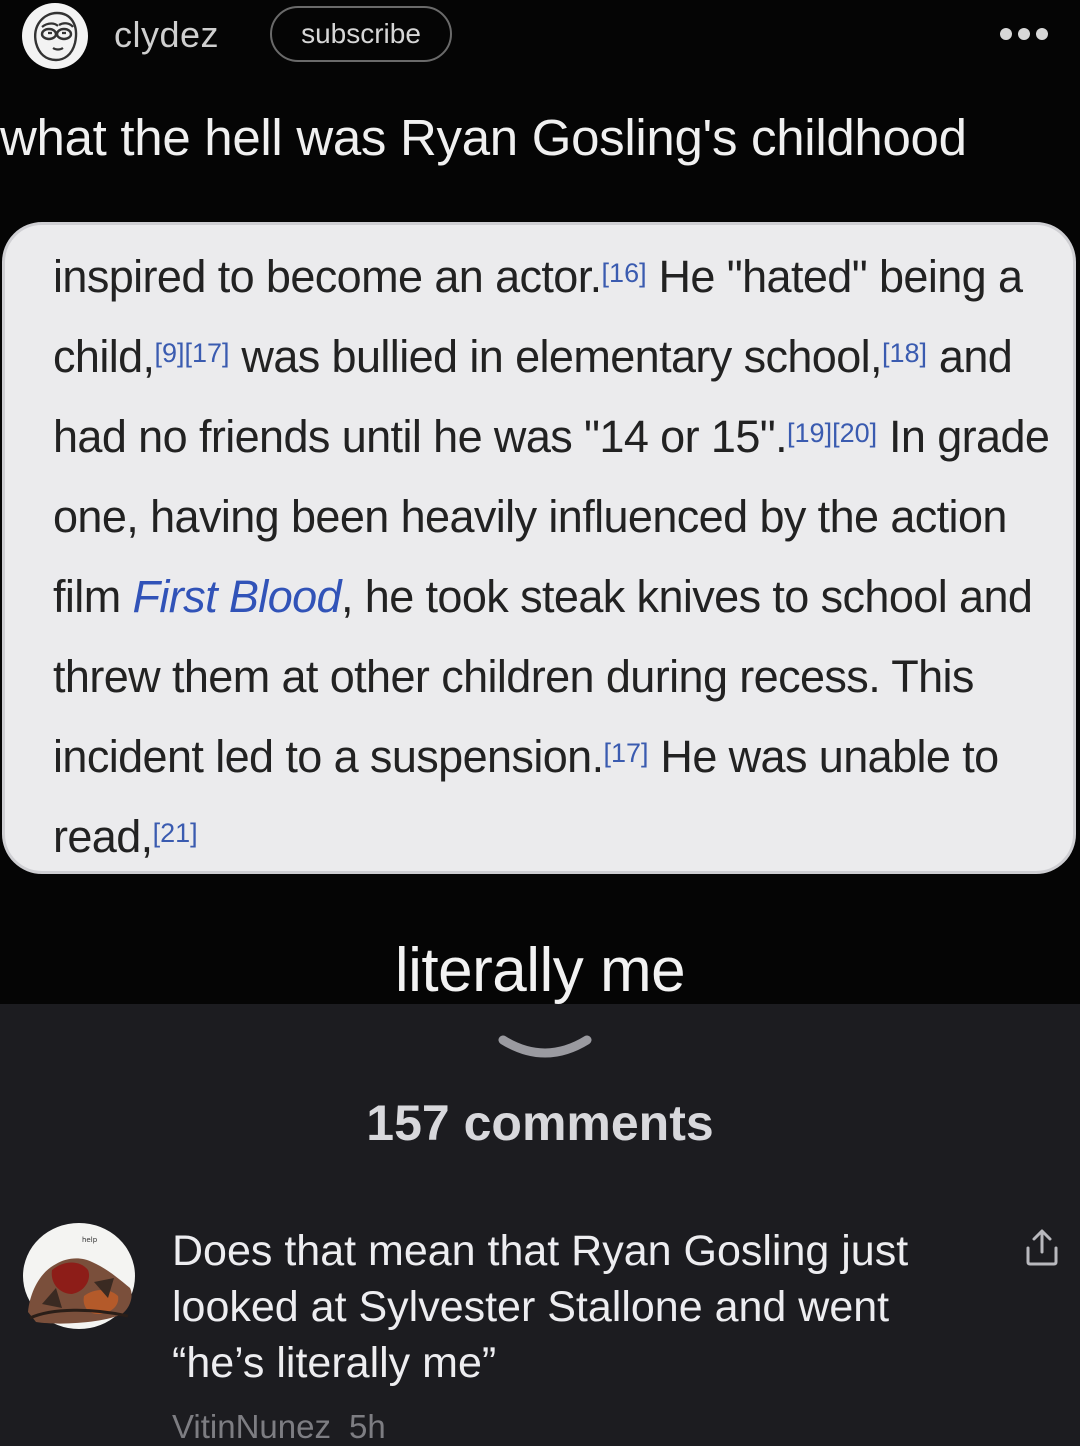 This screenshot has width=1080, height=1446. What do you see at coordinates (832, 433) in the screenshot?
I see `citation: [19][20]` at bounding box center [832, 433].